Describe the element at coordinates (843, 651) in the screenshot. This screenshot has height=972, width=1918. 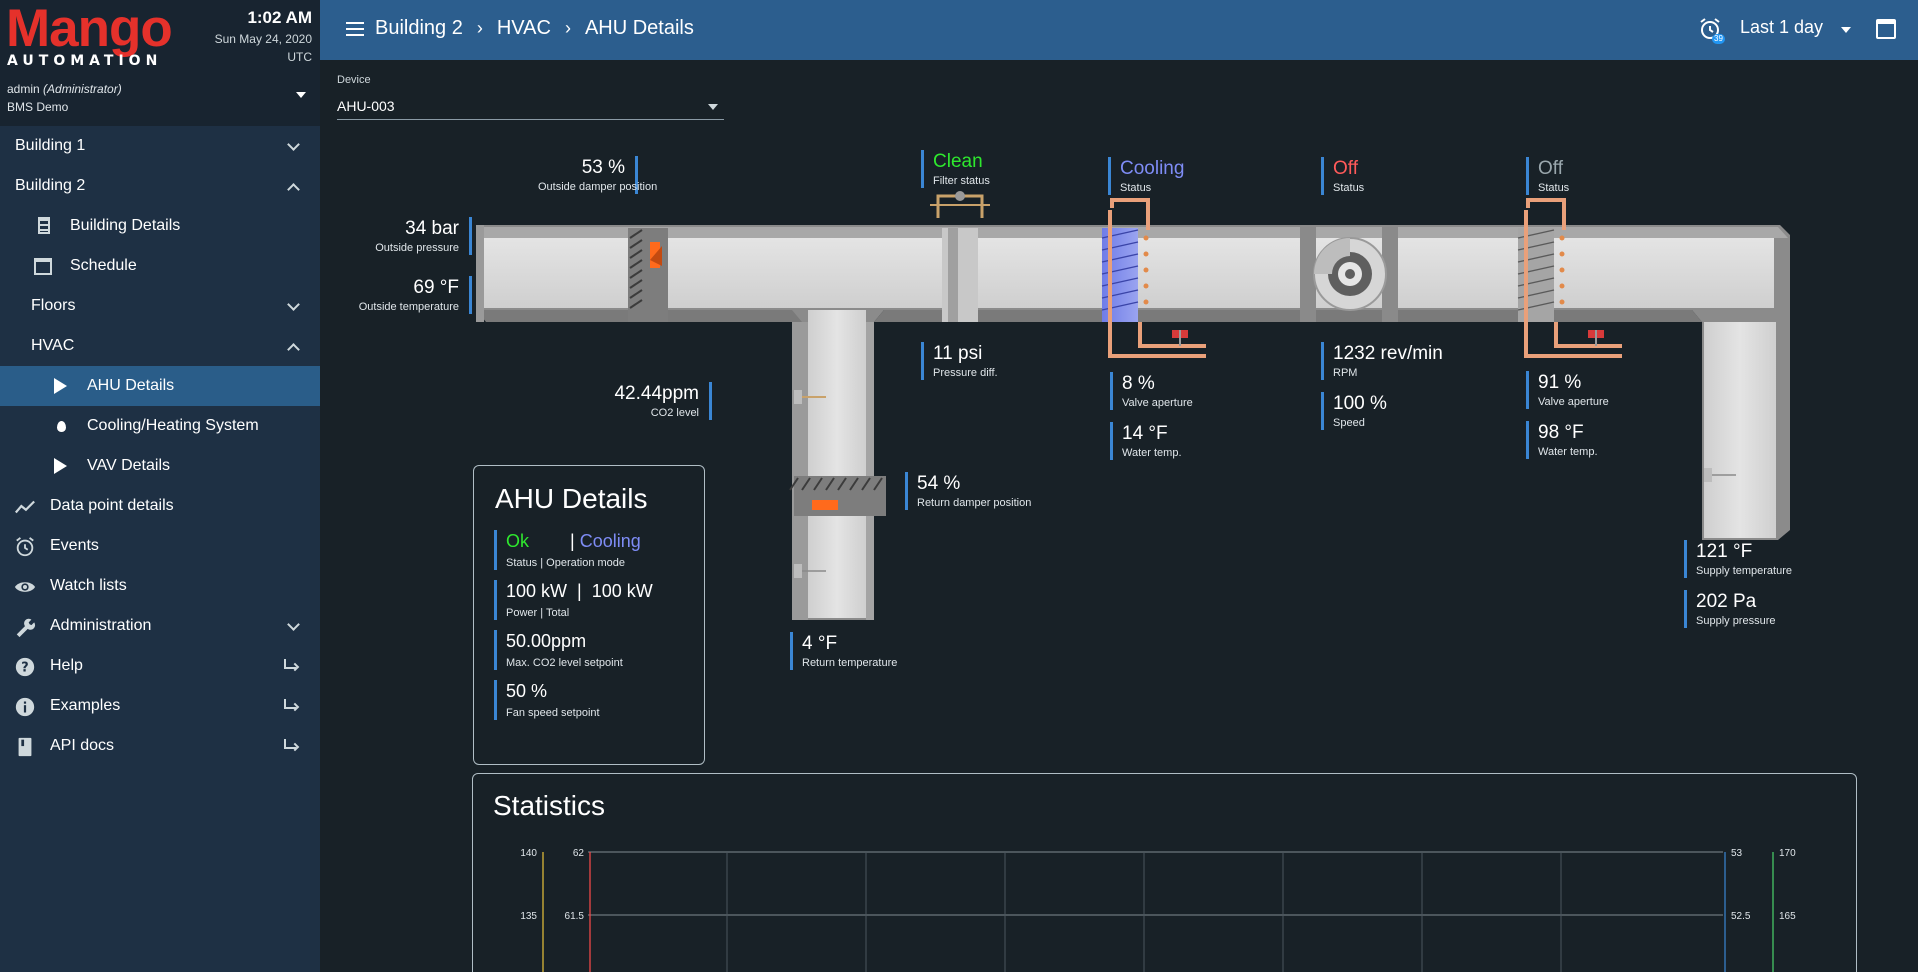
I see `readout-return-temperature: 4 °F Return temperature` at that location.